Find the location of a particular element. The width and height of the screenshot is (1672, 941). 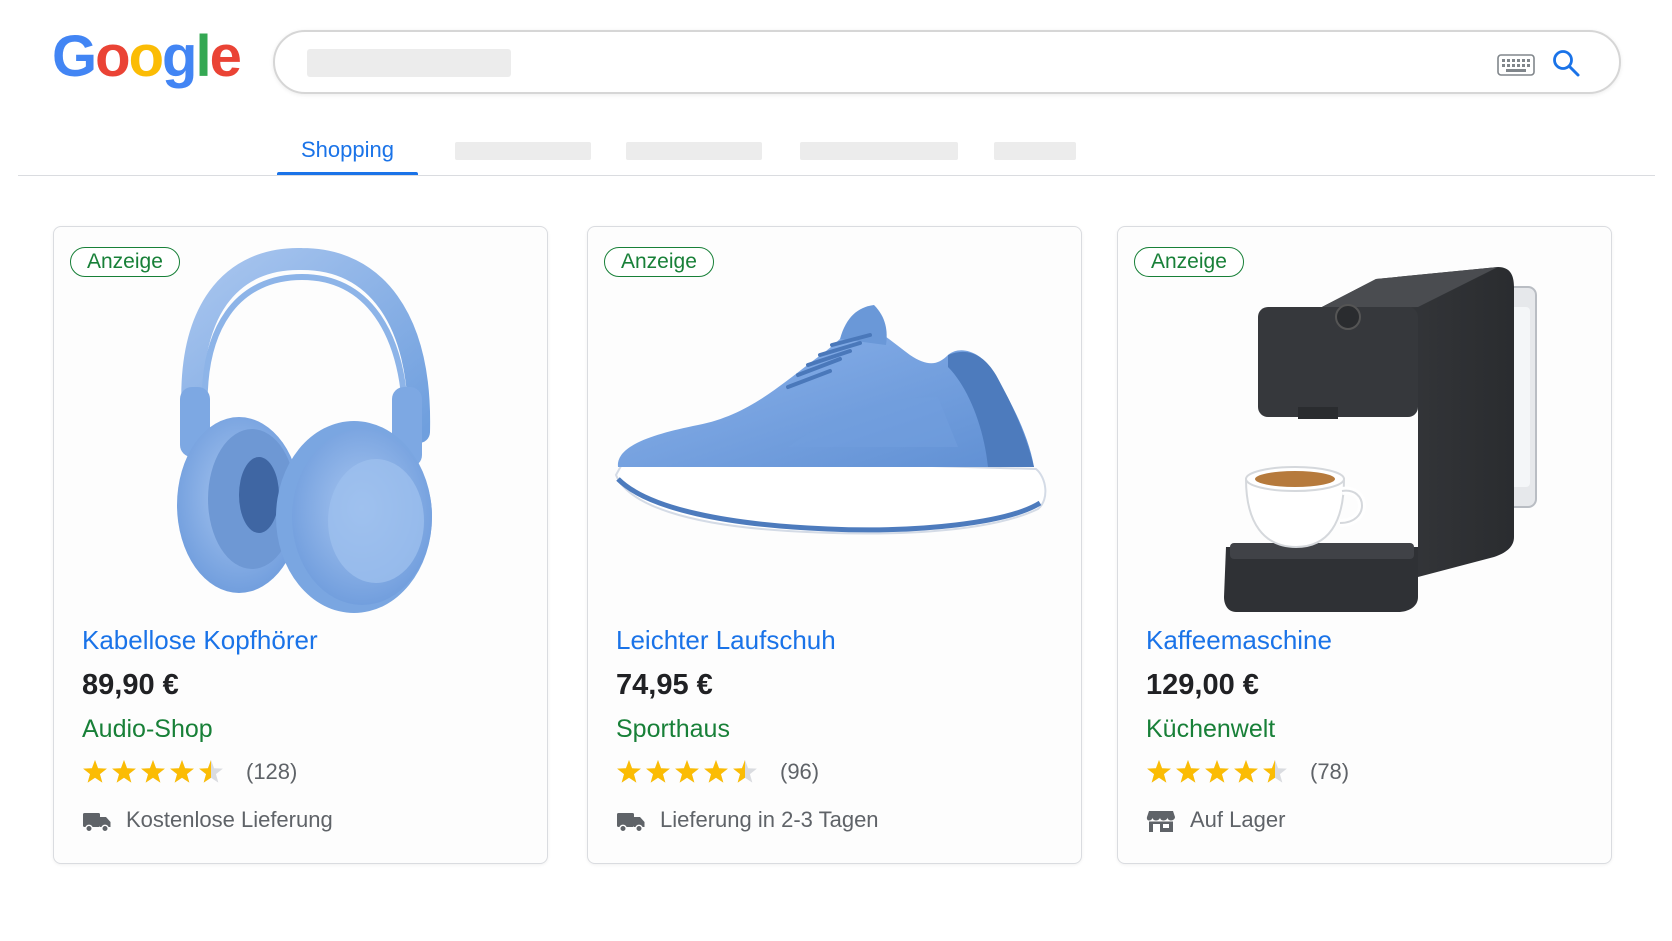

search-tabs: Shopping is located at coordinates (836, 152).